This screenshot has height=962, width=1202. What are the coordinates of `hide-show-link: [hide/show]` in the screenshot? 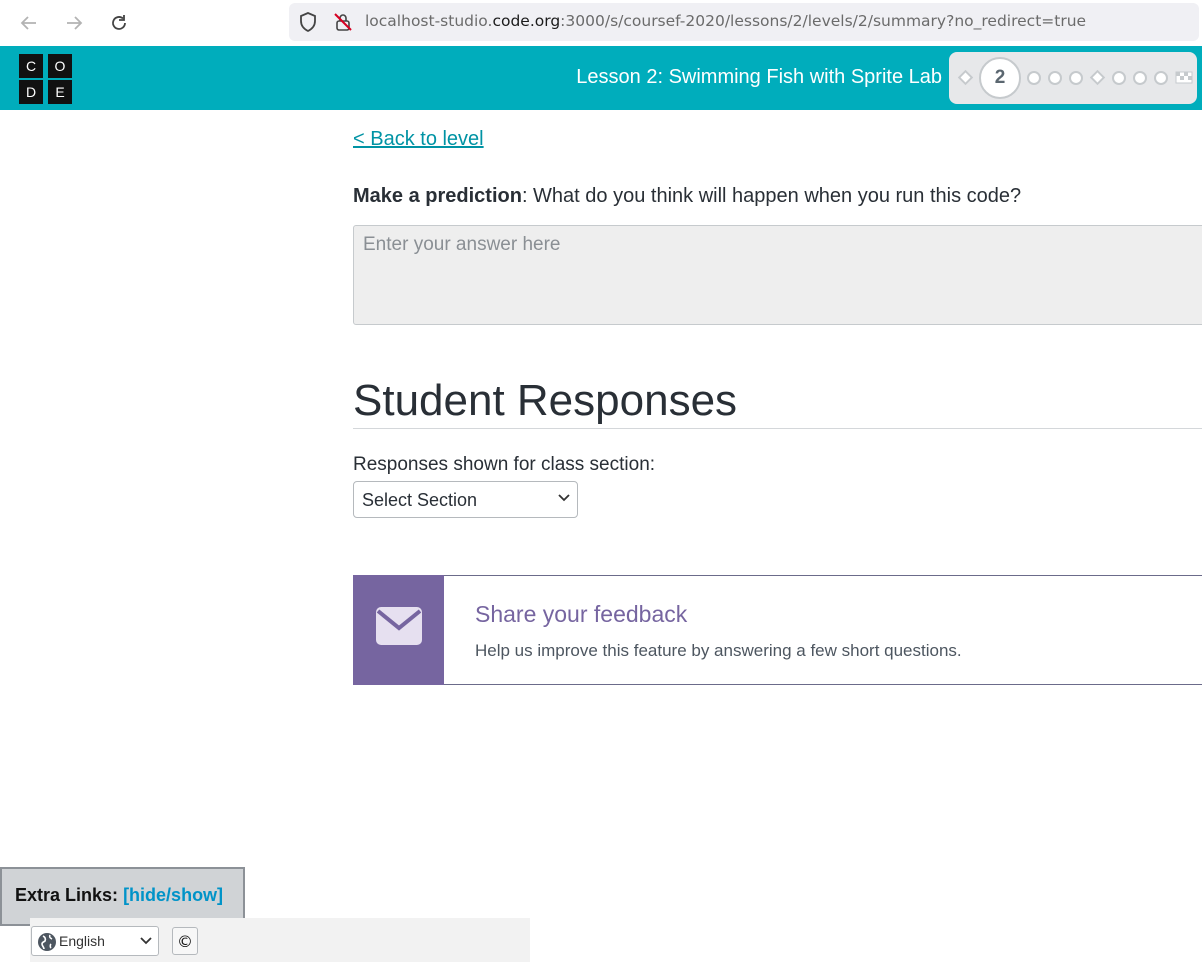 It's located at (173, 895).